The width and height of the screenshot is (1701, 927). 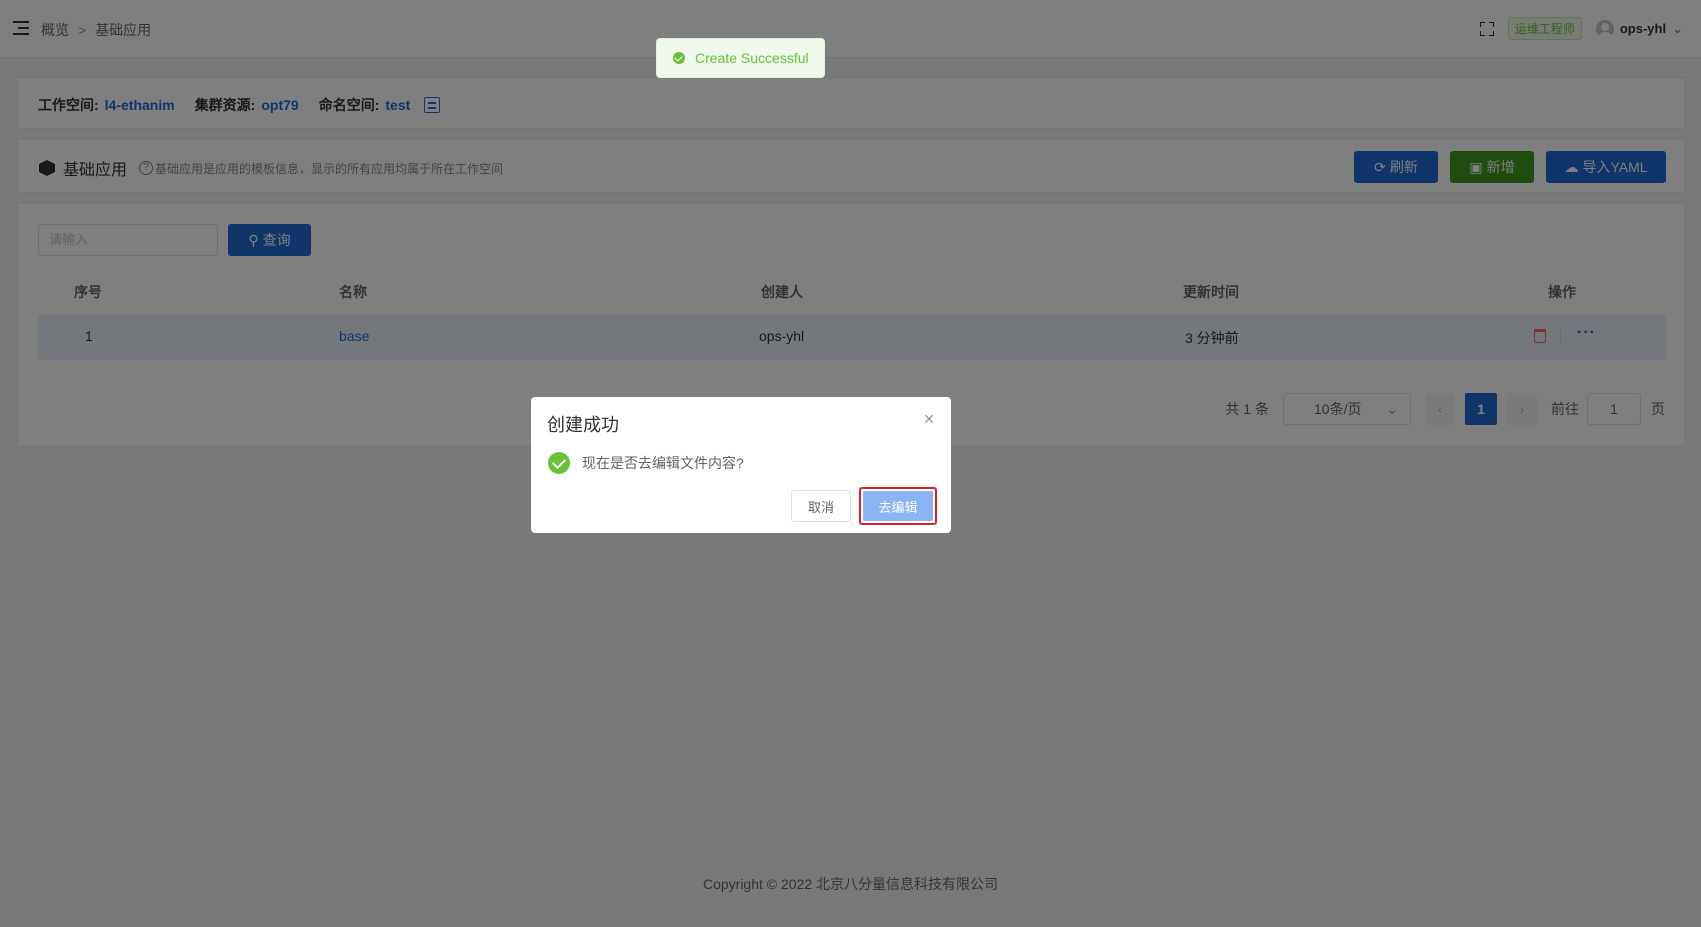 I want to click on go-edit-button: 去编辑, so click(x=898, y=506).